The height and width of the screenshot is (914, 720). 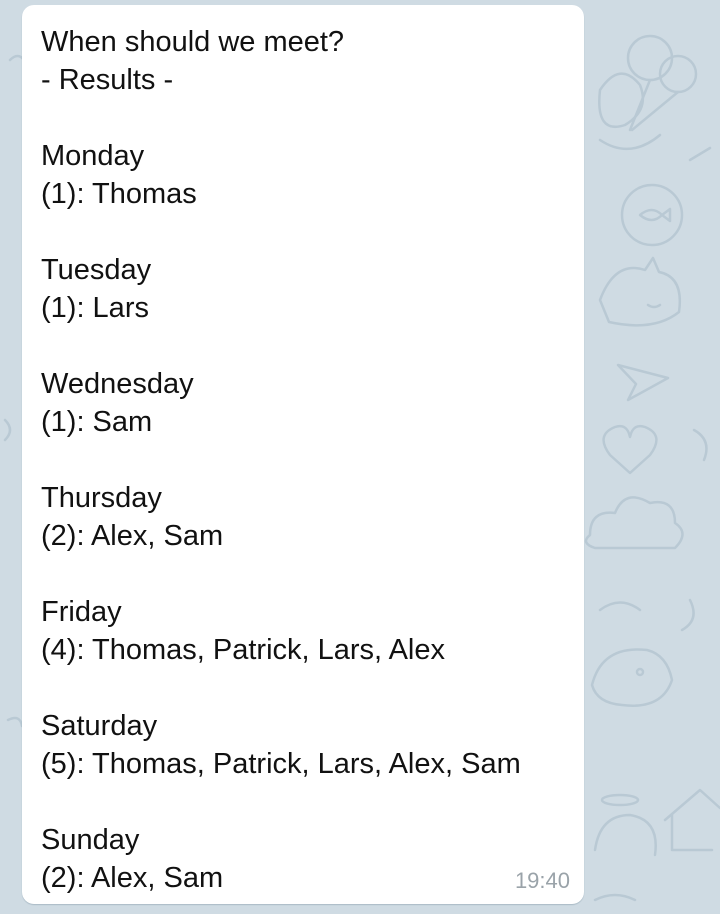 I want to click on day-label: Sunday, so click(x=90, y=840).